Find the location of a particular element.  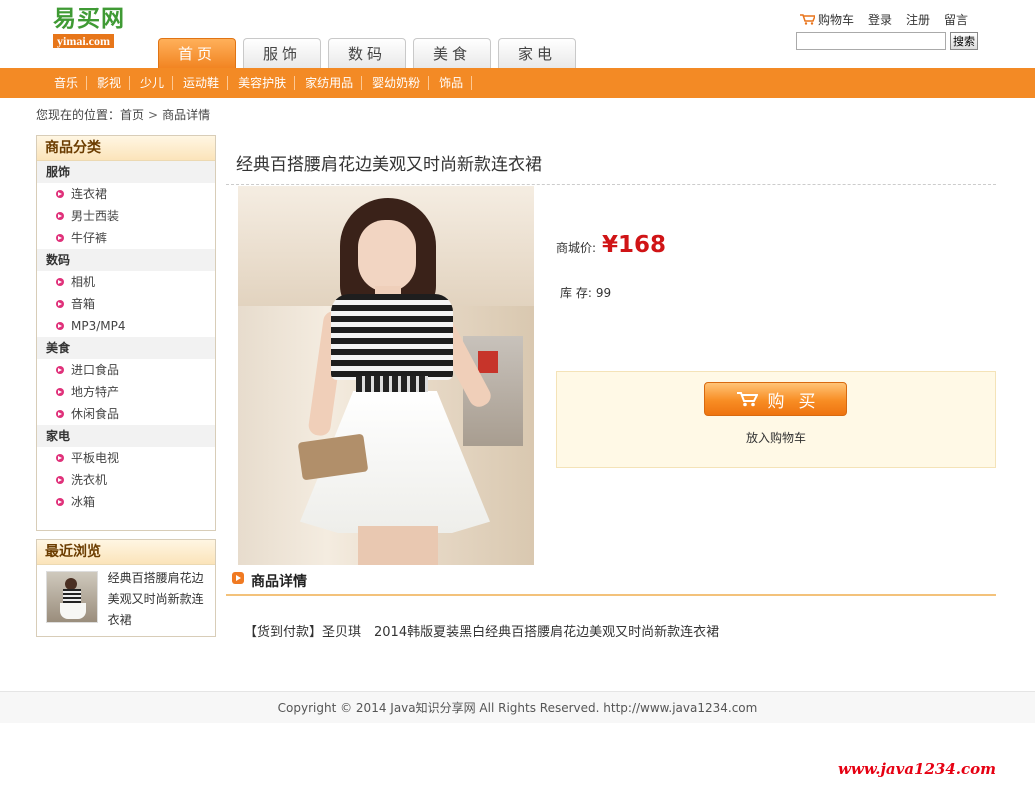

subnav-item: 美容护肤 is located at coordinates (262, 83).